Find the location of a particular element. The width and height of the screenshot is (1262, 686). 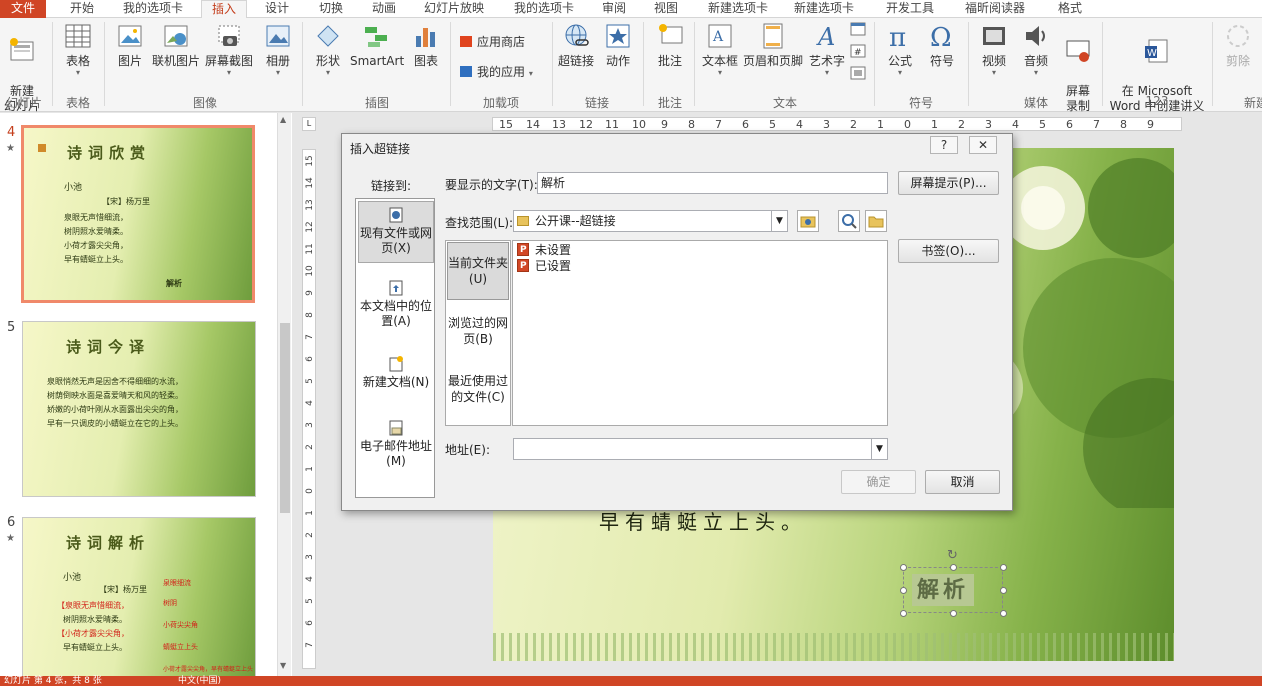

word-handout-icon: W is located at coordinates (1156, 51).